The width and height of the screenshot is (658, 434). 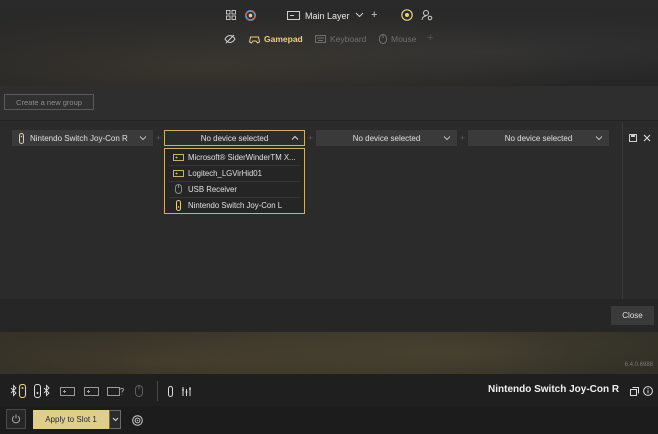 I want to click on device-selector-4: No device selected, so click(x=538, y=138).